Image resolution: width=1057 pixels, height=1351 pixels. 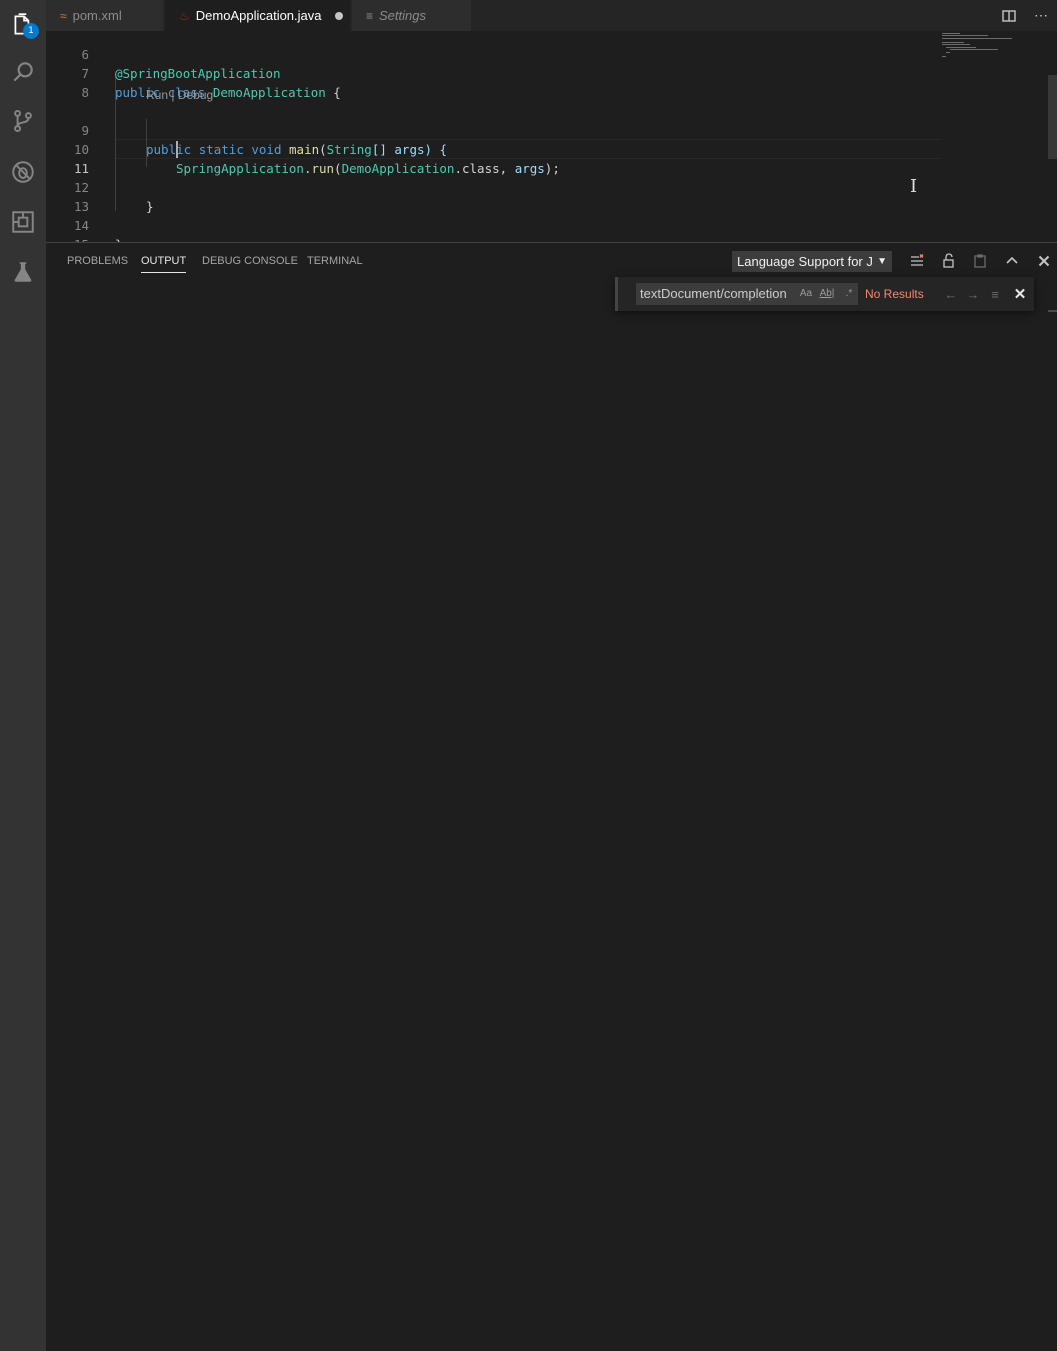 I want to click on lock-scroll-icon, so click(x=949, y=261).